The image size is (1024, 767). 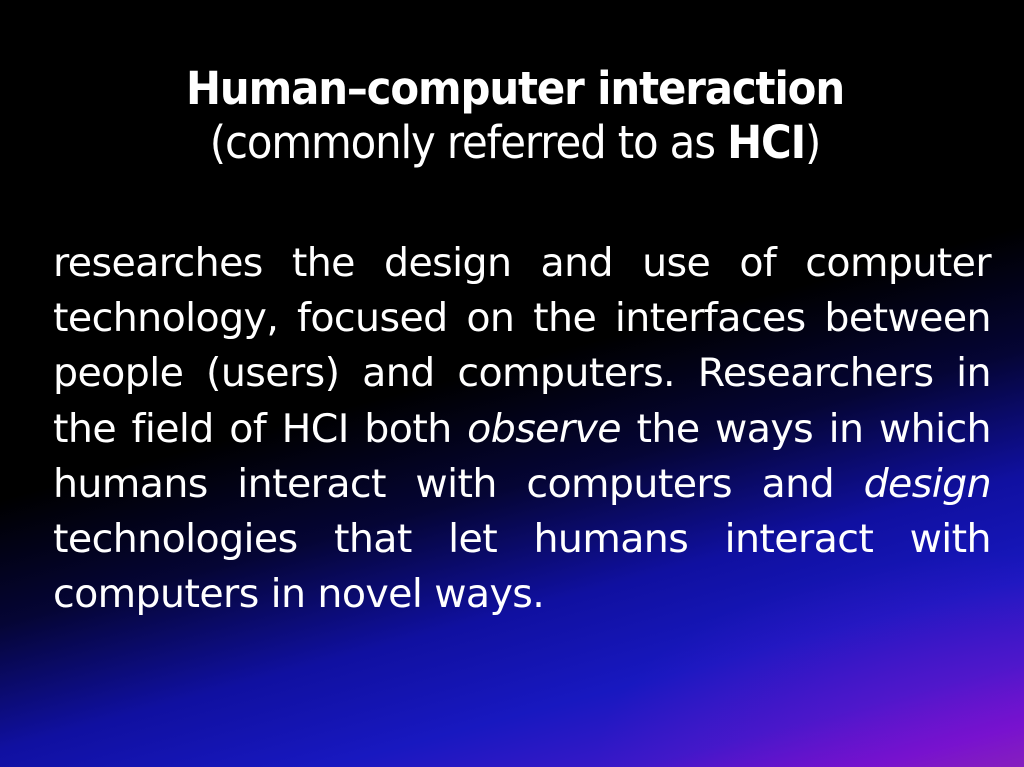 What do you see at coordinates (515, 88) in the screenshot?
I see `title-main: Human–computer interaction` at bounding box center [515, 88].